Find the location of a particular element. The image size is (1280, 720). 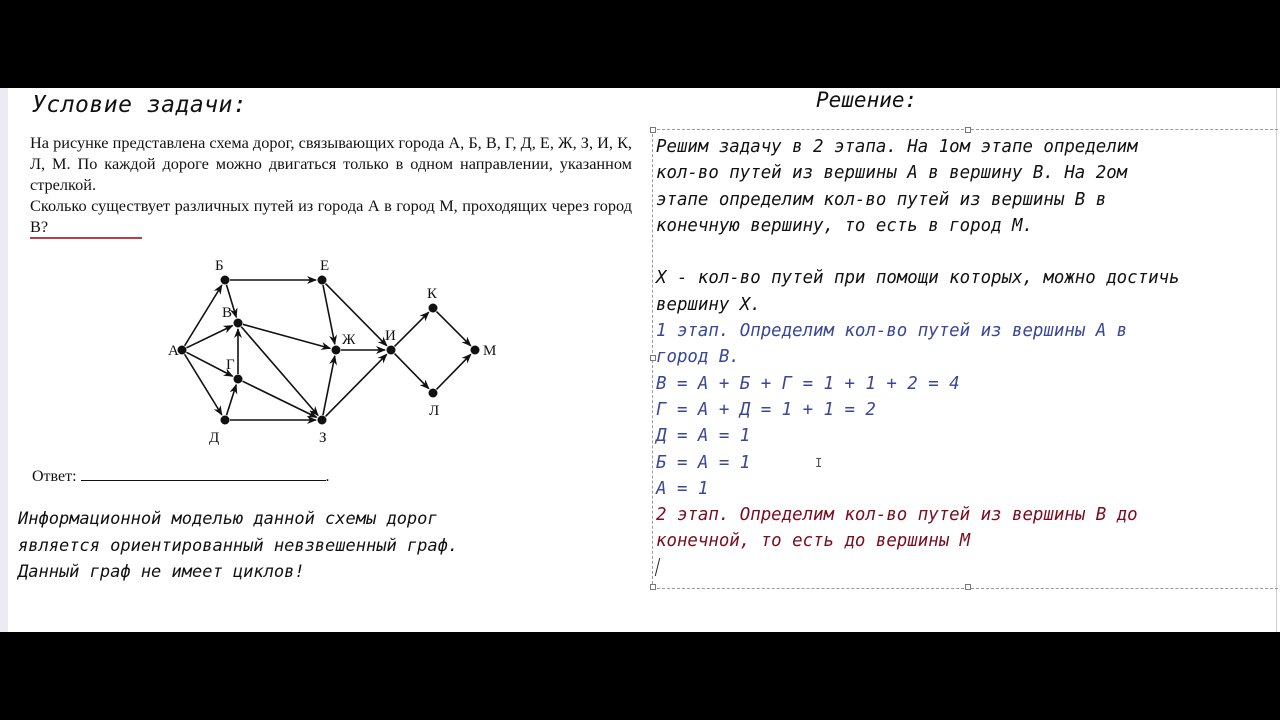

graph-node-Е is located at coordinates (322, 280).